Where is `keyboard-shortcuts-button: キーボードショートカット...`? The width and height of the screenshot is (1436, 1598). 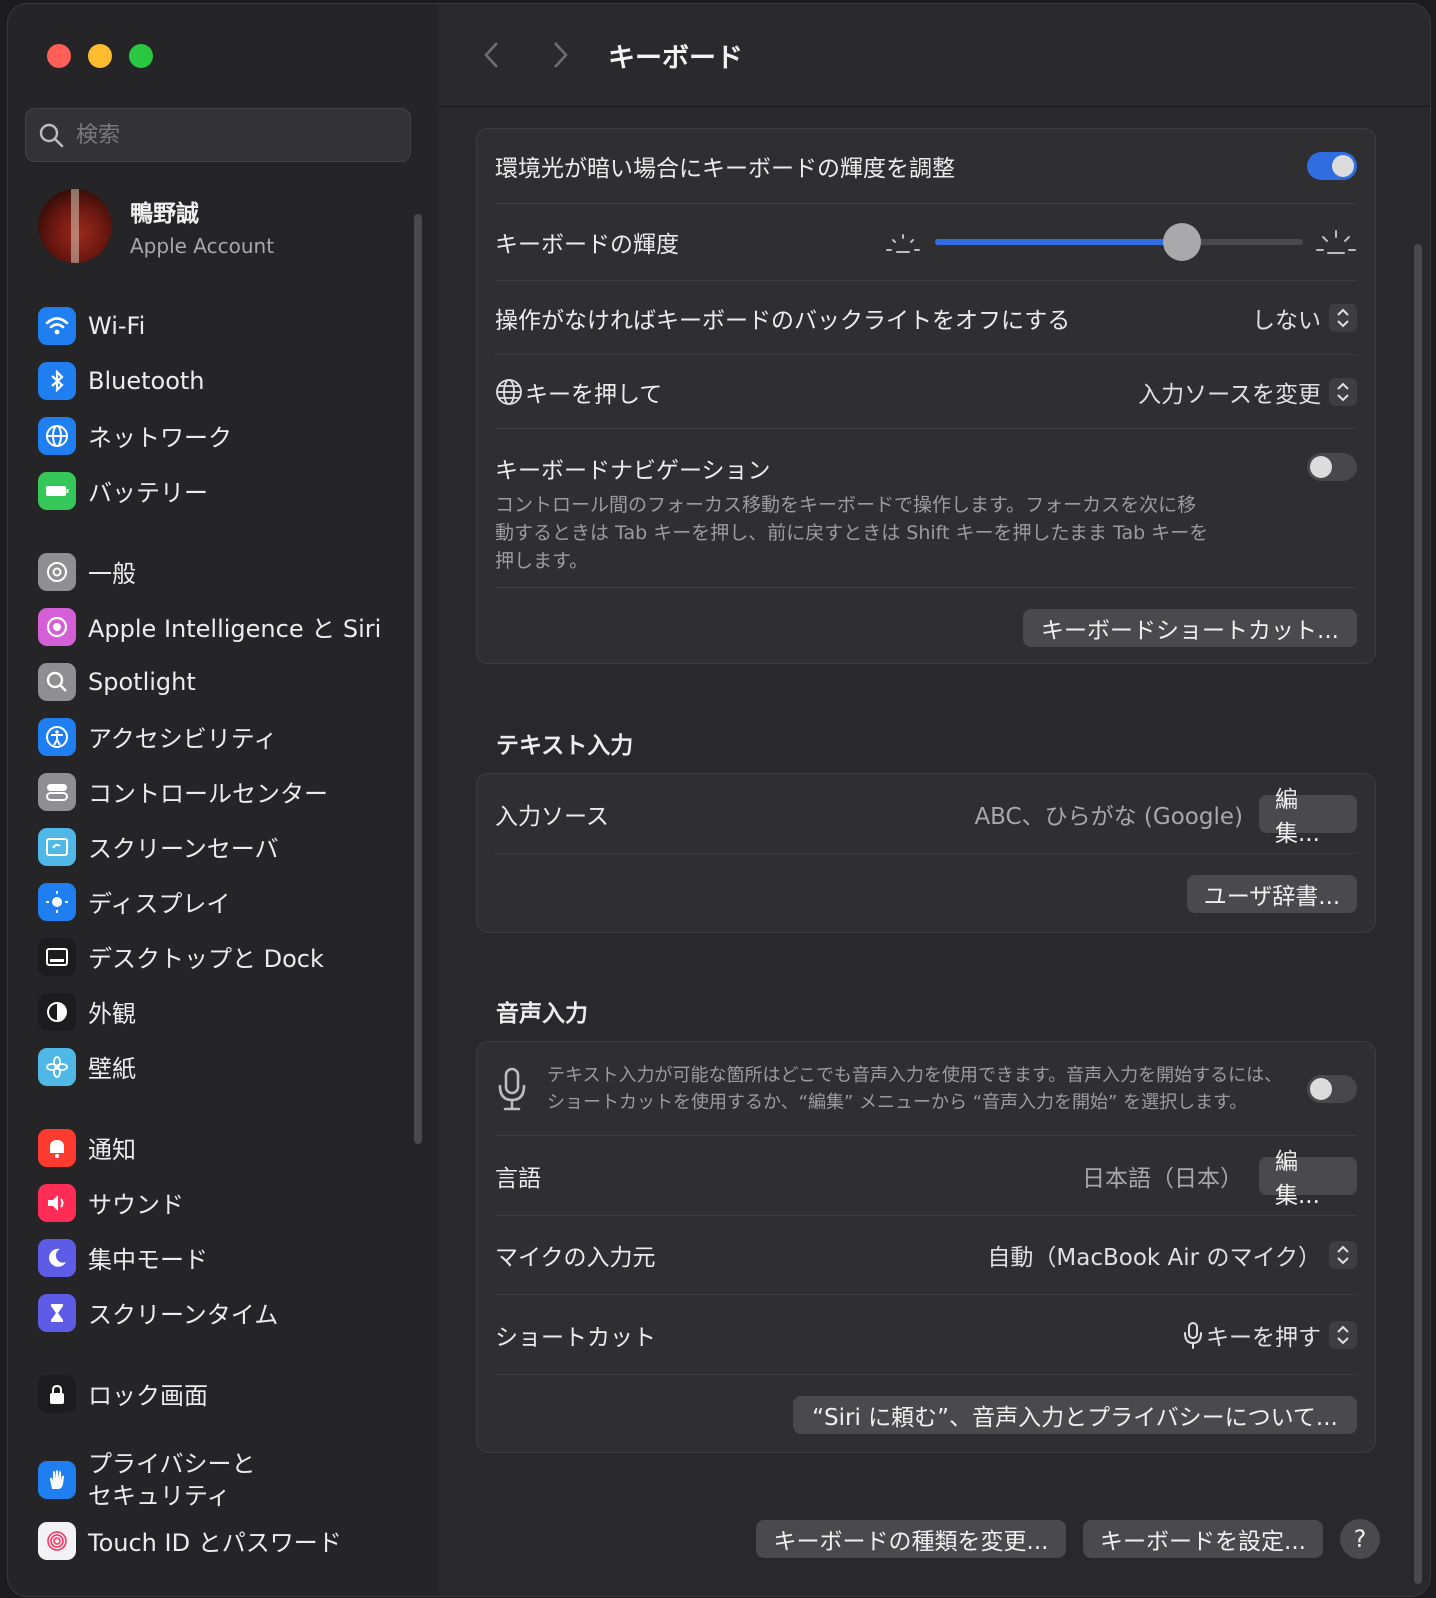 keyboard-shortcuts-button: キーボードショートカット... is located at coordinates (1190, 628).